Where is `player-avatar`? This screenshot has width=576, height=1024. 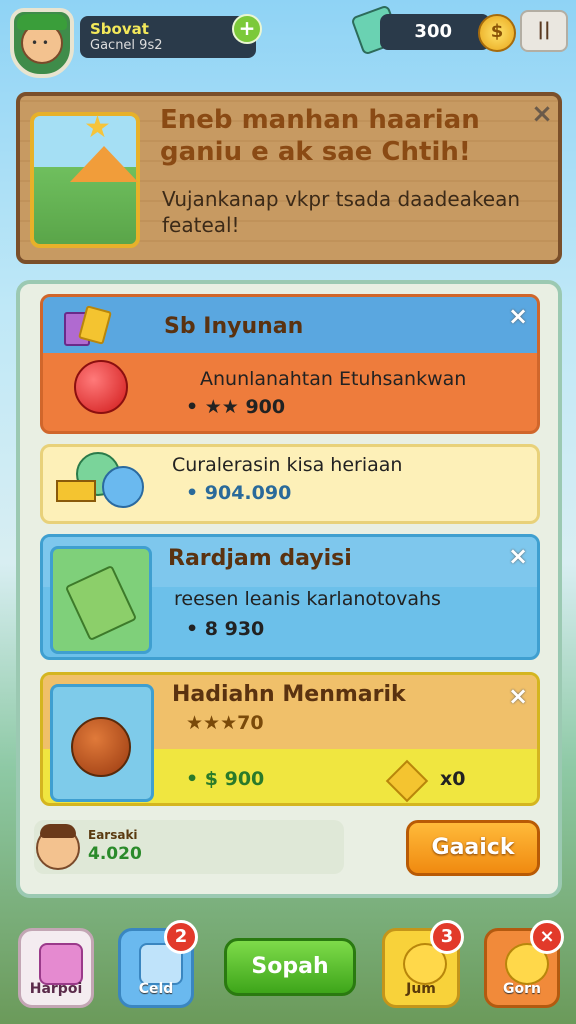
player-avatar is located at coordinates (42, 43).